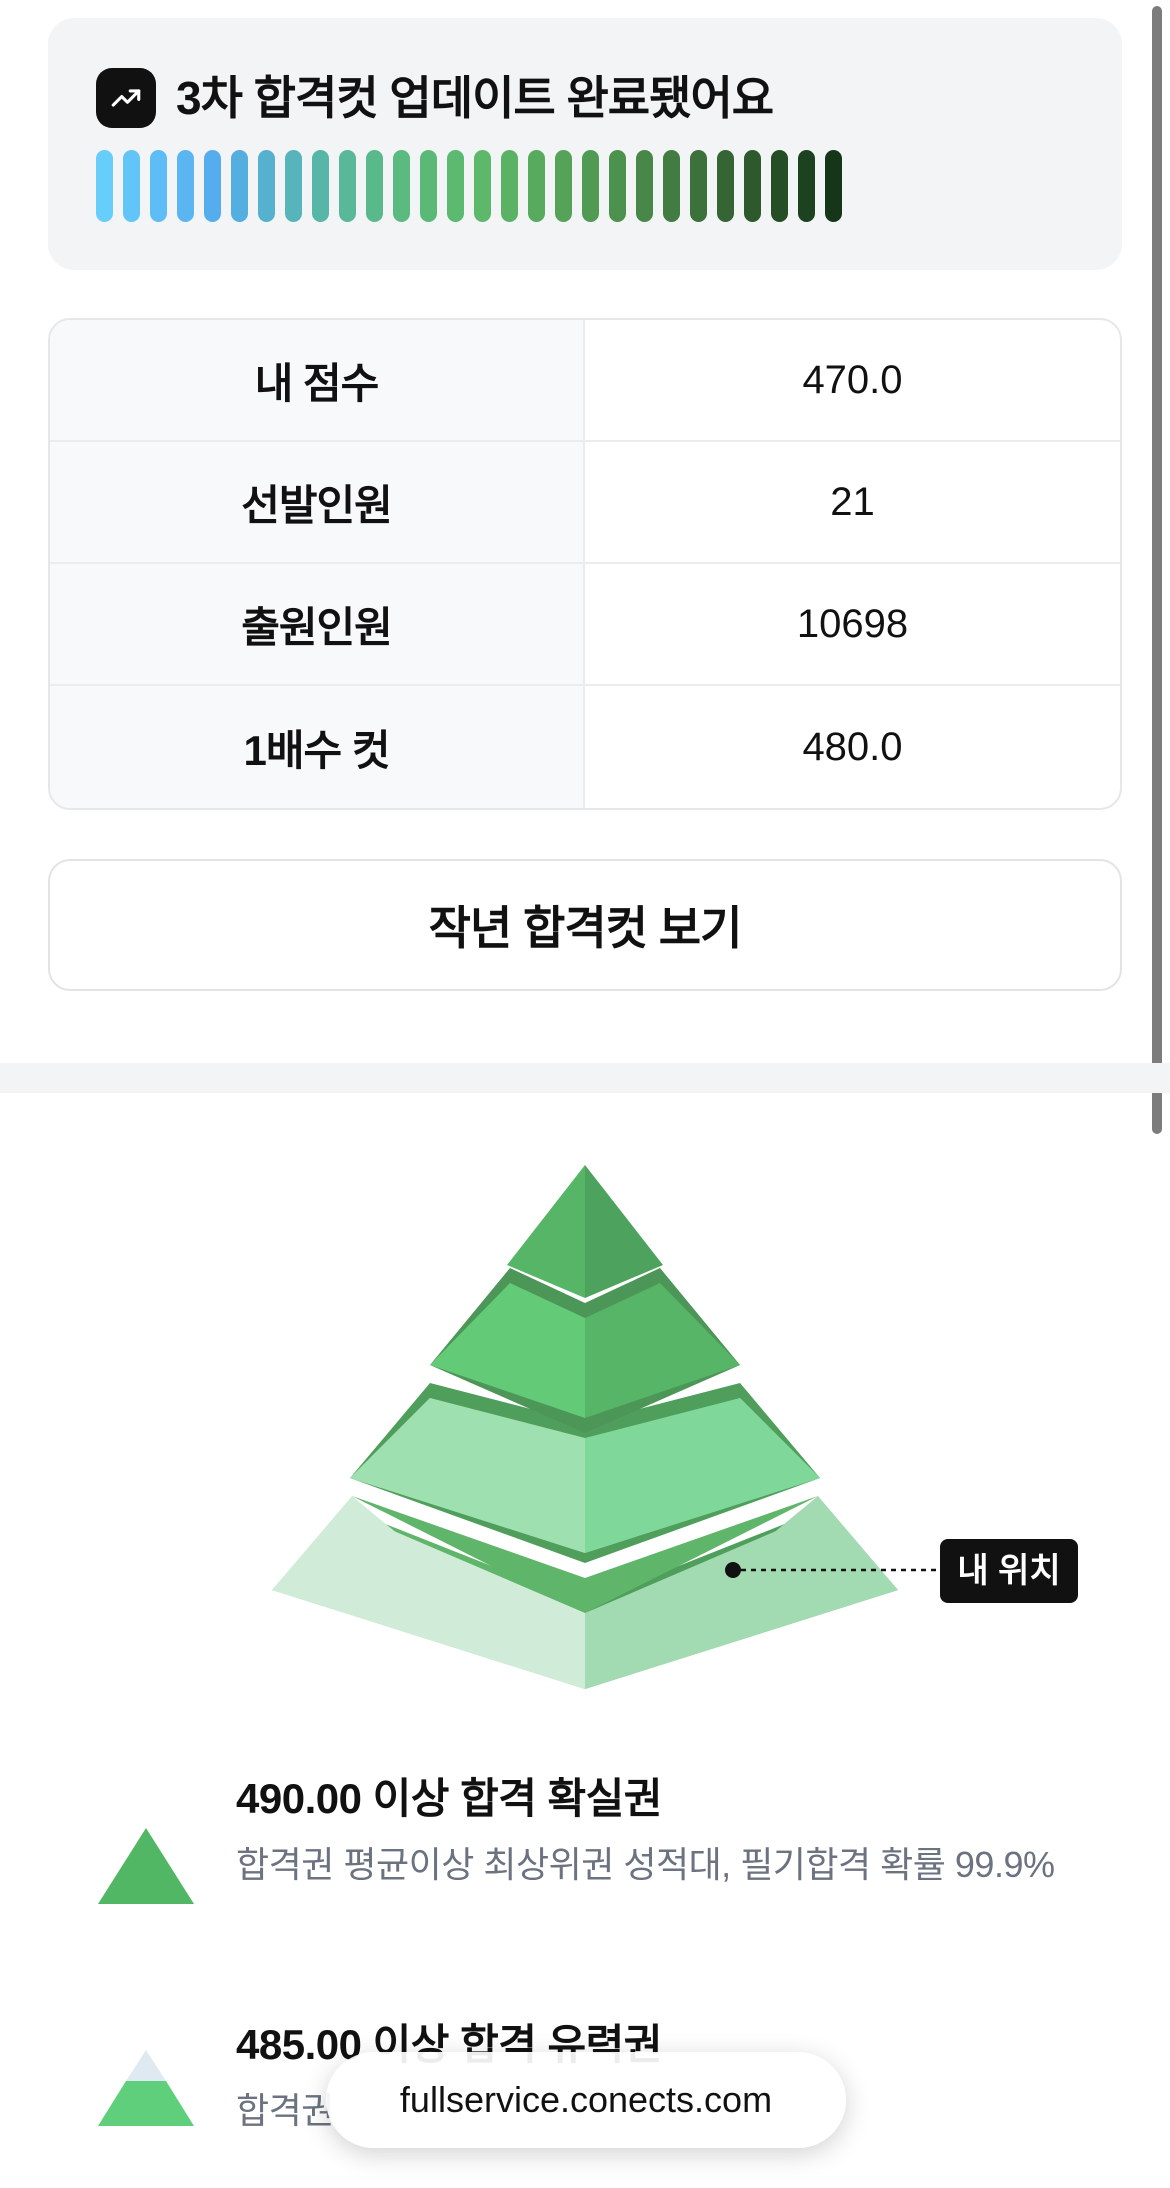 The height and width of the screenshot is (2188, 1170). What do you see at coordinates (1008, 1571) in the screenshot?
I see `my-position-label: 내 위치` at bounding box center [1008, 1571].